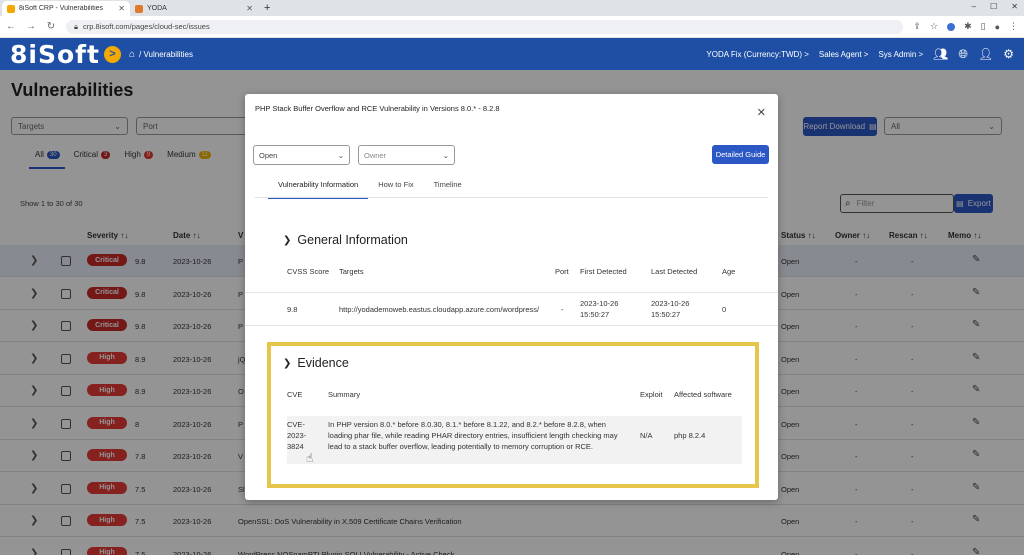  What do you see at coordinates (1014, 6) in the screenshot?
I see `close-window-icon: ✕` at bounding box center [1014, 6].